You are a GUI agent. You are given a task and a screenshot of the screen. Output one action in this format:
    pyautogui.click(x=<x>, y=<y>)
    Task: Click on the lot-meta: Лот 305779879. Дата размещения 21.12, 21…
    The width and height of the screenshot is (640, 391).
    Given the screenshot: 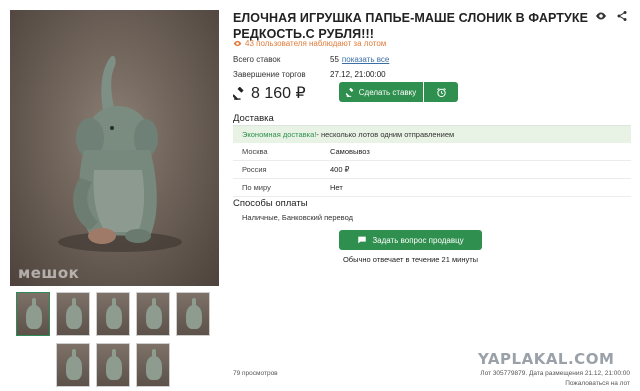 What is the action you would take?
    pyautogui.click(x=555, y=373)
    